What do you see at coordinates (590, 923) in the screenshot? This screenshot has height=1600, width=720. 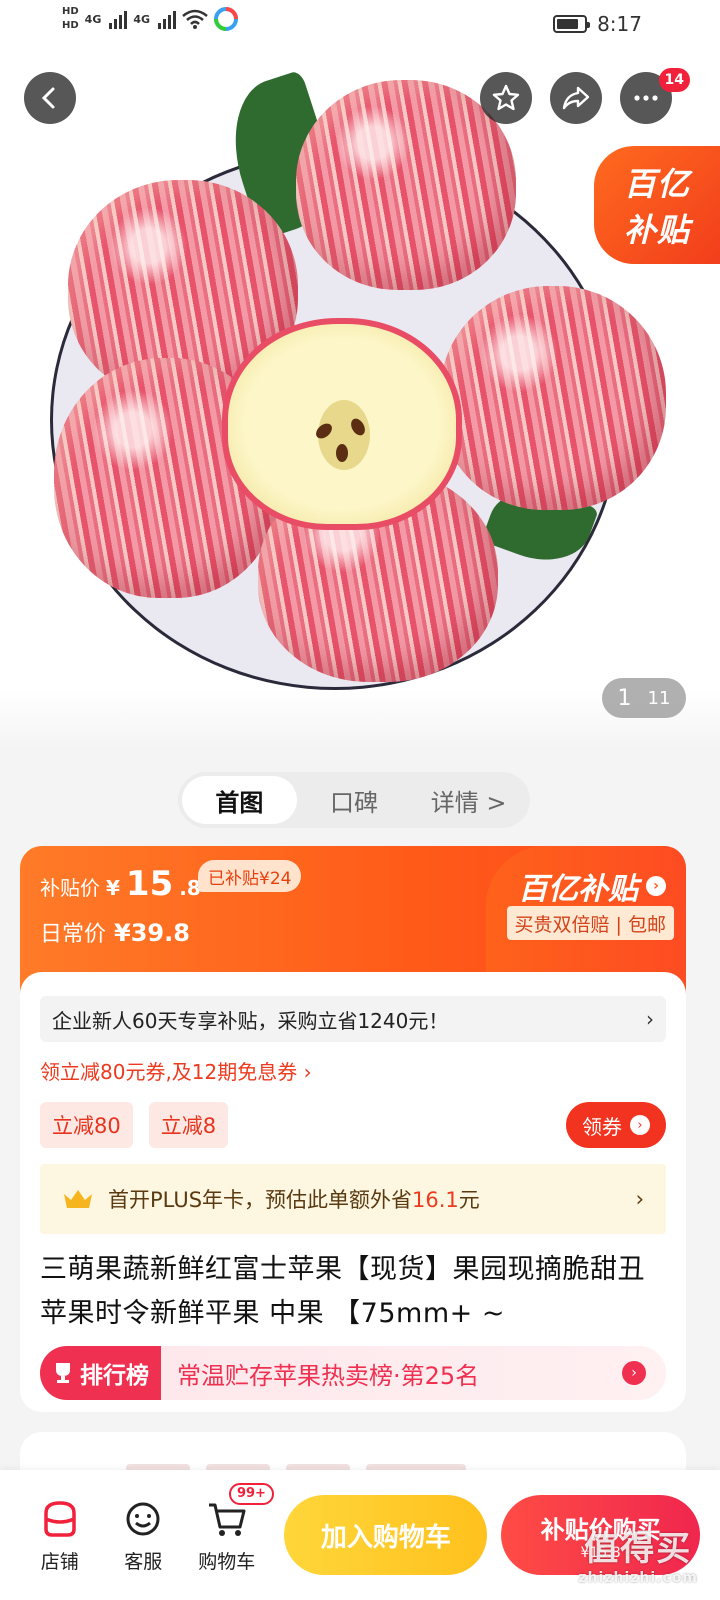 I see `guarantee-badge: 买贵双倍赔 | 包邮` at bounding box center [590, 923].